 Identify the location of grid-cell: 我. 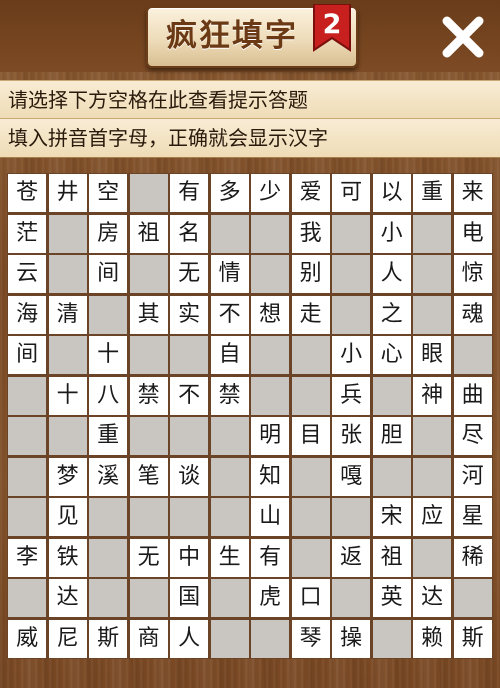
(310, 233).